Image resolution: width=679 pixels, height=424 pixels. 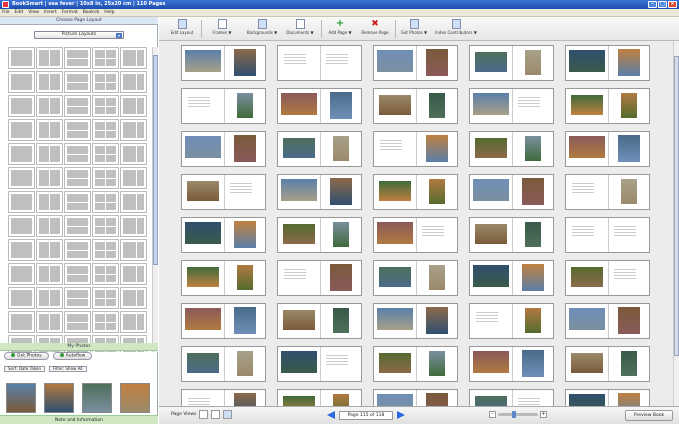 I want to click on layout-scrollbar, so click(x=155, y=199).